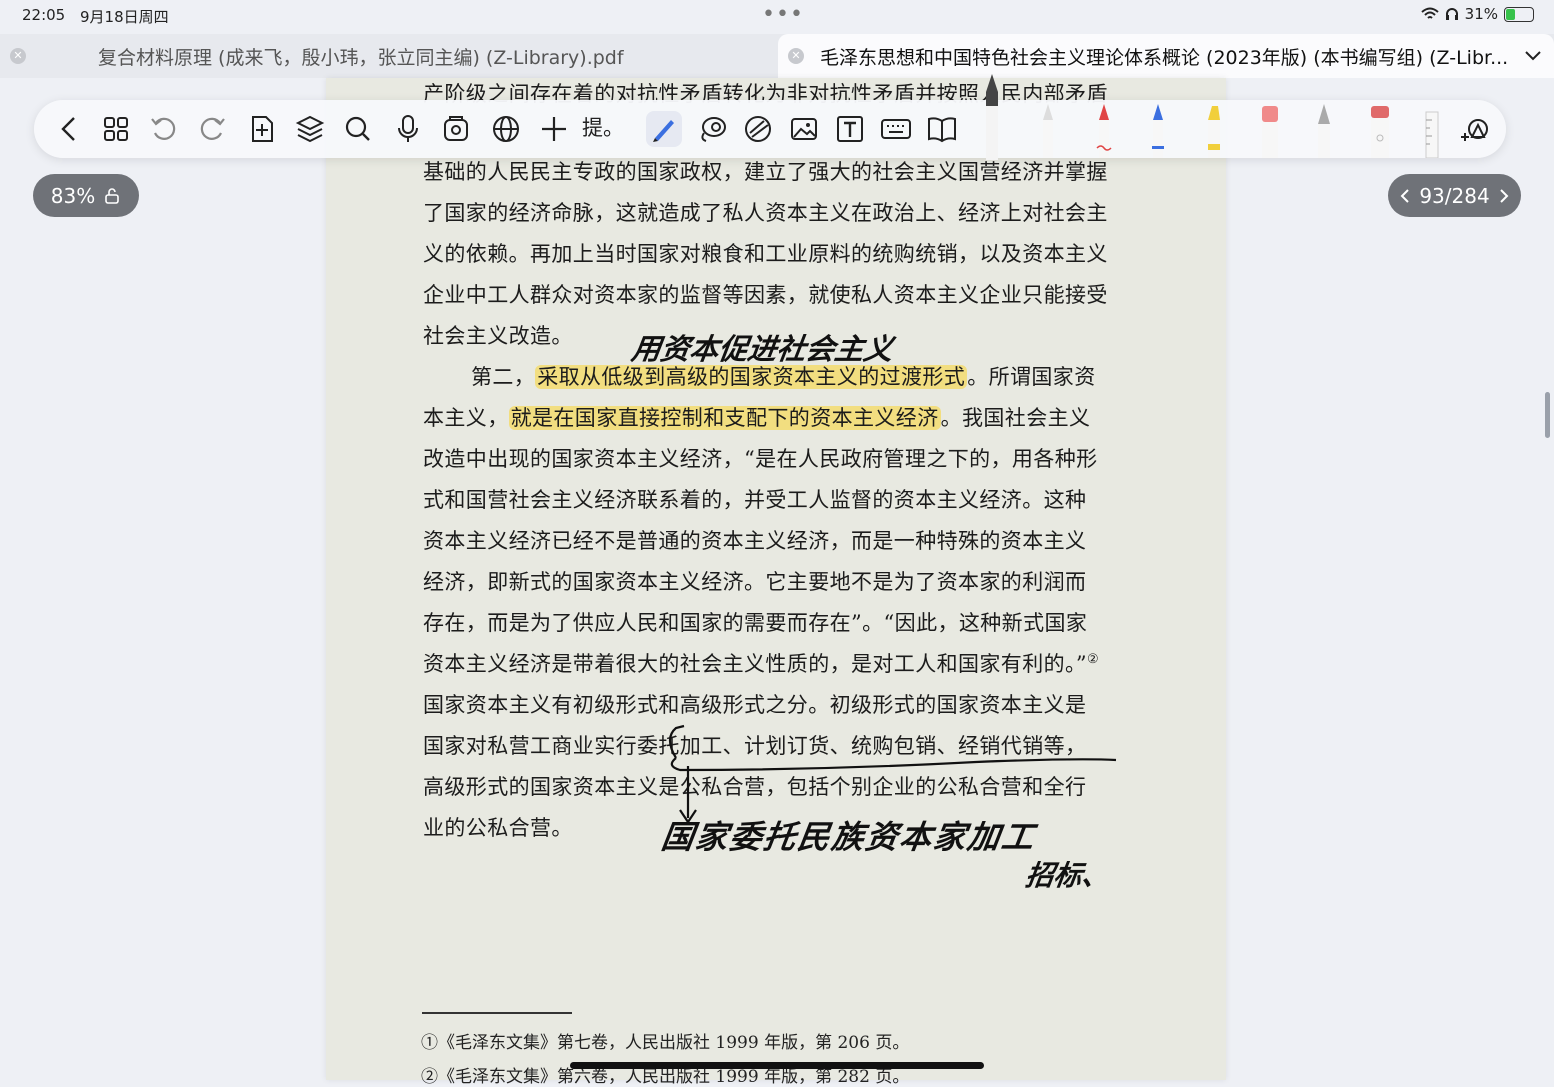 Image resolution: width=1554 pixels, height=1087 pixels. What do you see at coordinates (751, 377) in the screenshot?
I see `highlight: 采取从低级到高级的国家资本主义的过渡形式` at bounding box center [751, 377].